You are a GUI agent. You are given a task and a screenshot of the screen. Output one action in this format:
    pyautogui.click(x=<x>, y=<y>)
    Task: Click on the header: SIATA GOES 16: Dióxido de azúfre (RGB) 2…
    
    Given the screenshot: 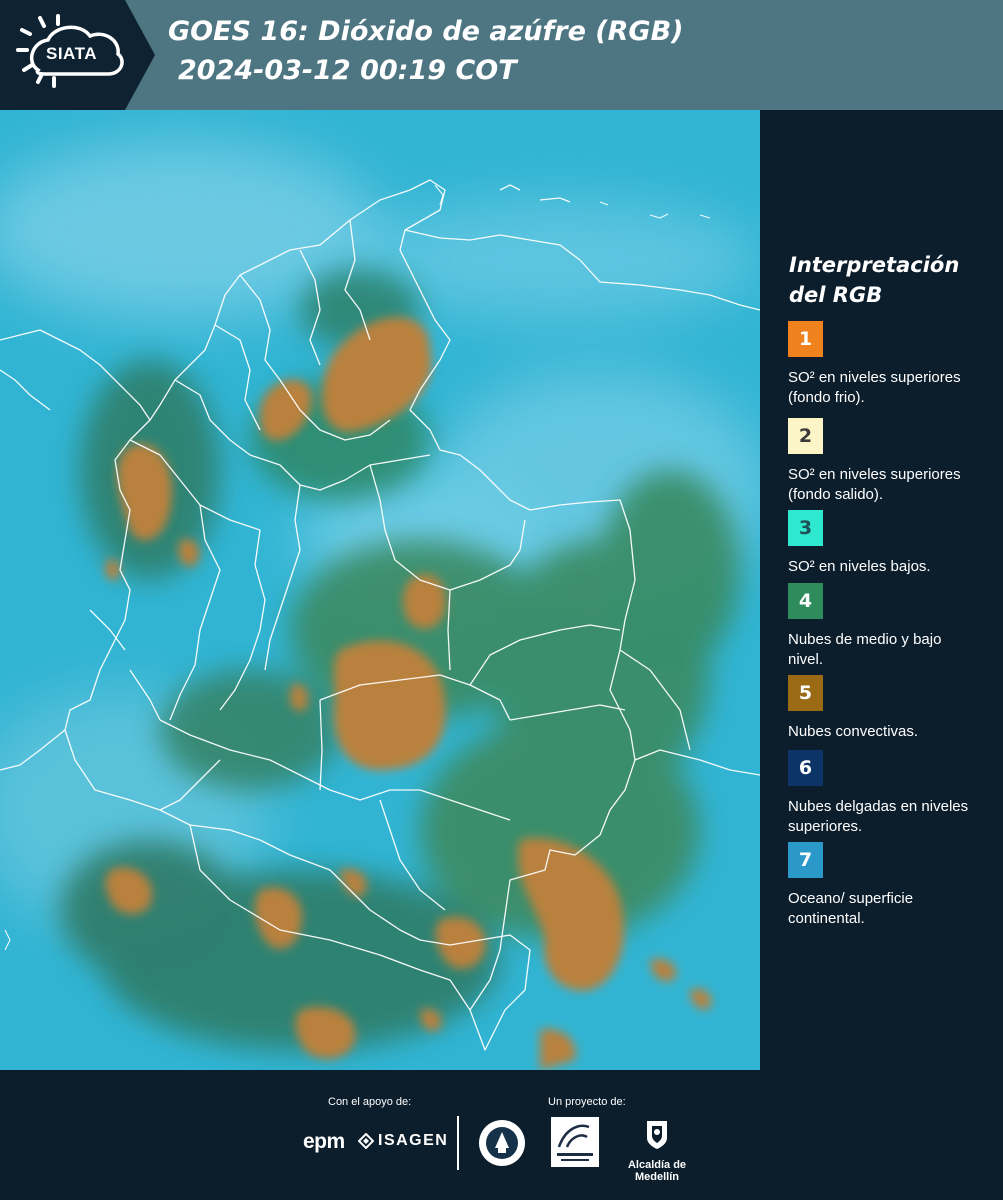 What is the action you would take?
    pyautogui.click(x=501, y=55)
    